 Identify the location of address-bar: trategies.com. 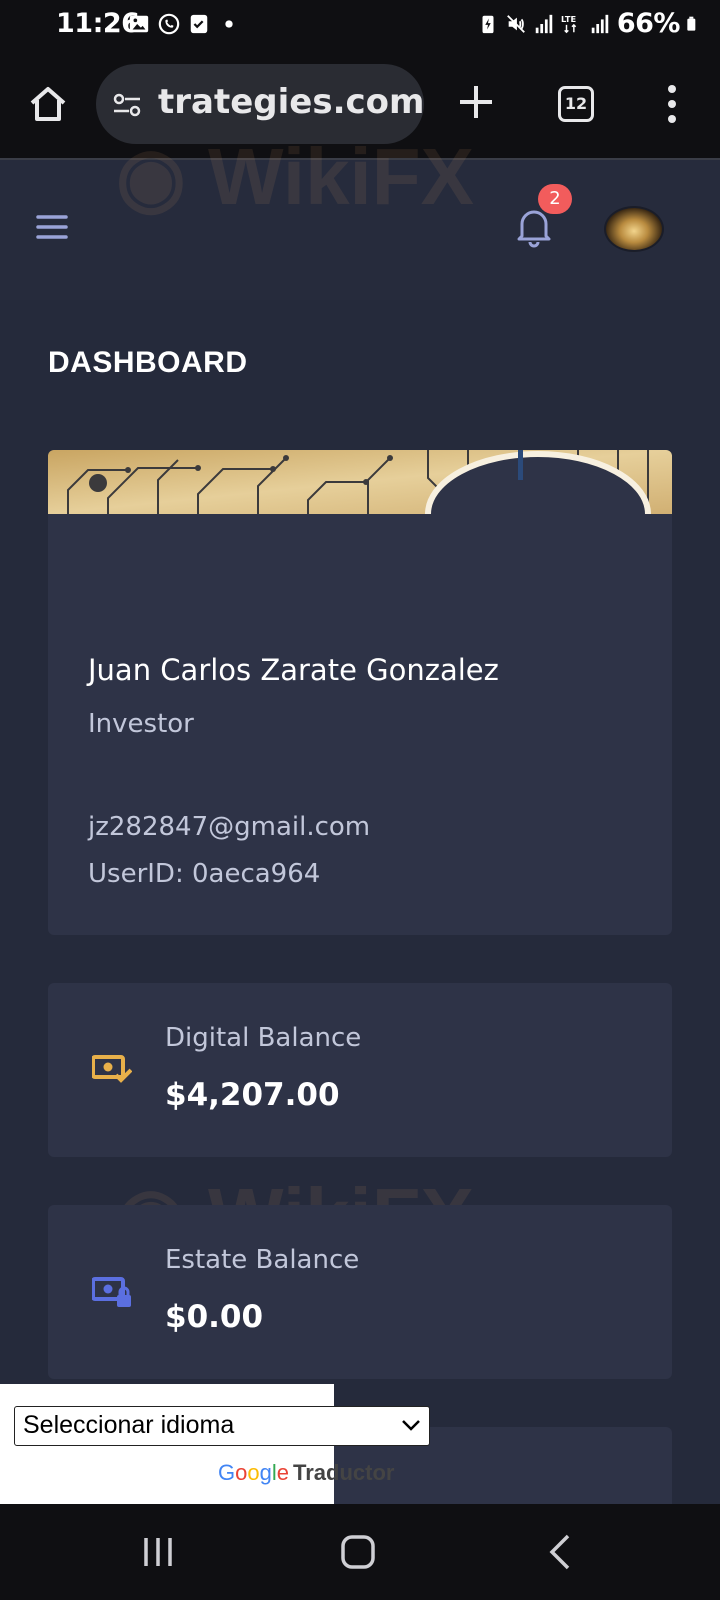
(260, 104).